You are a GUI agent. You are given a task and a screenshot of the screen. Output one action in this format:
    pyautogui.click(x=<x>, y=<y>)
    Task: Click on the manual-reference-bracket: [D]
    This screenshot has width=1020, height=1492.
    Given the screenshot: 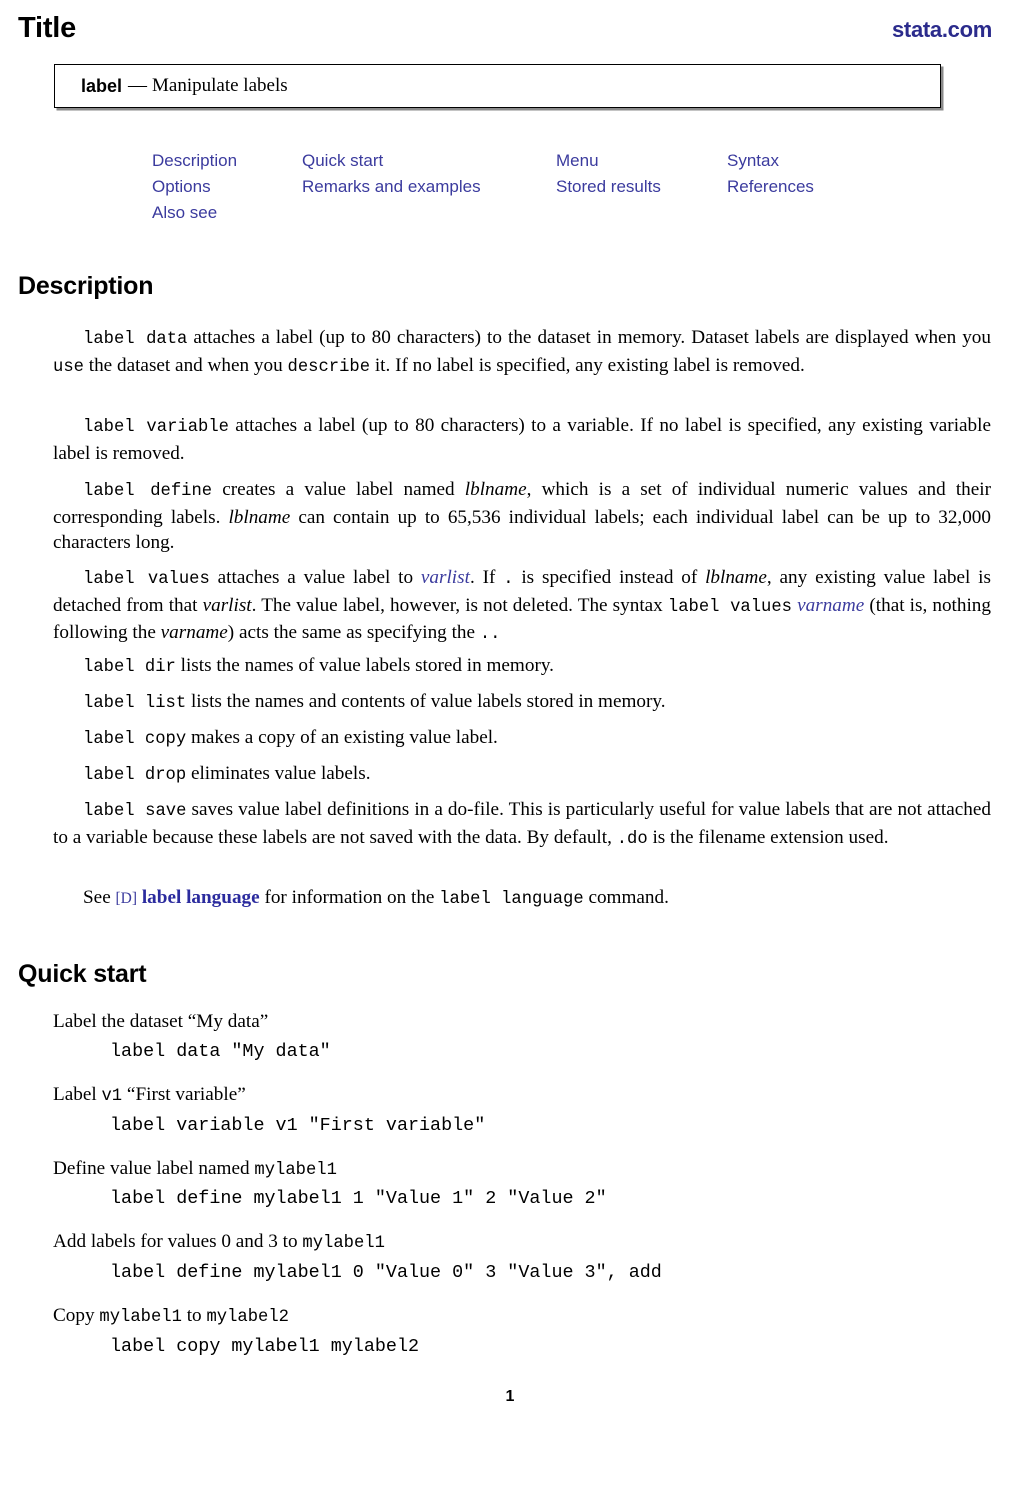 What is the action you would take?
    pyautogui.click(x=126, y=898)
    